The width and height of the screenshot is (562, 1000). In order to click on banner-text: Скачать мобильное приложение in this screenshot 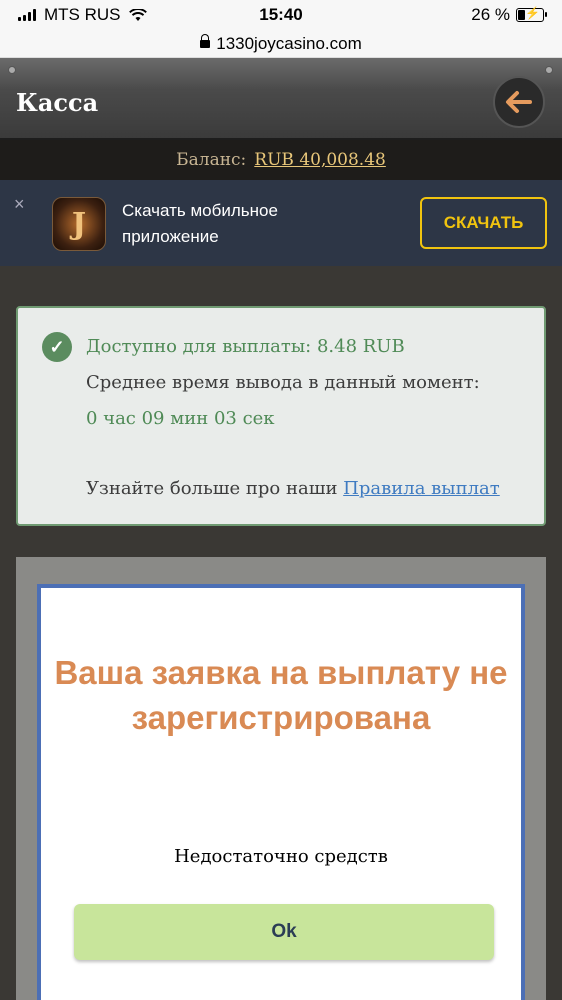, I will do `click(200, 223)`.